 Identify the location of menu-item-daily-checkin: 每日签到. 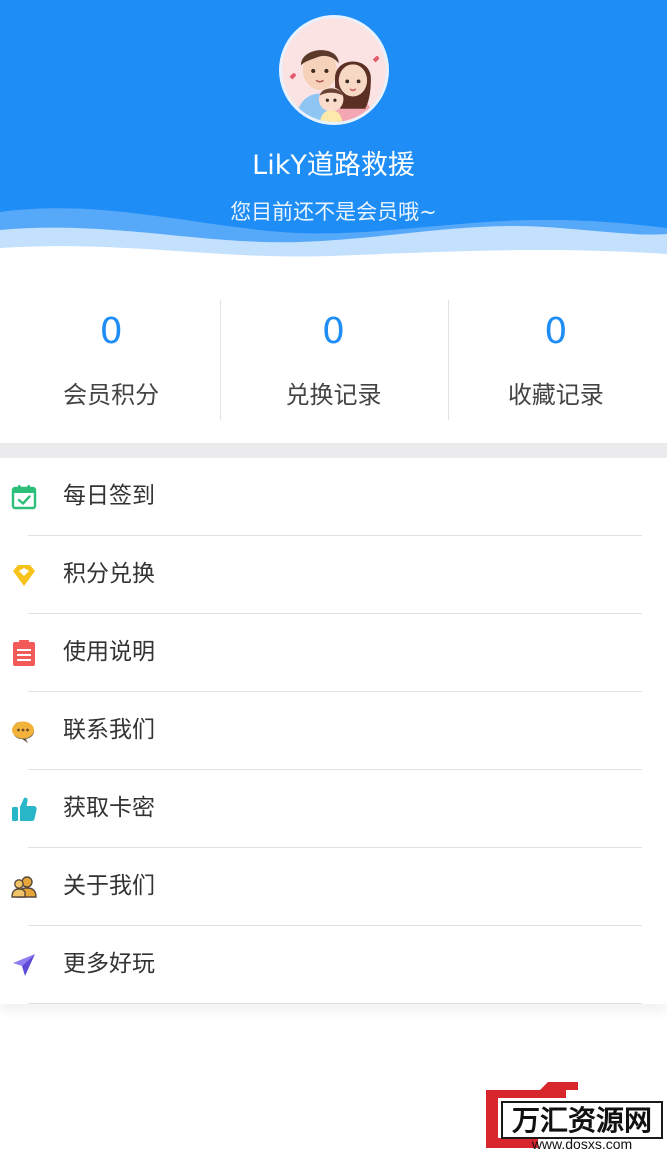
(333, 497).